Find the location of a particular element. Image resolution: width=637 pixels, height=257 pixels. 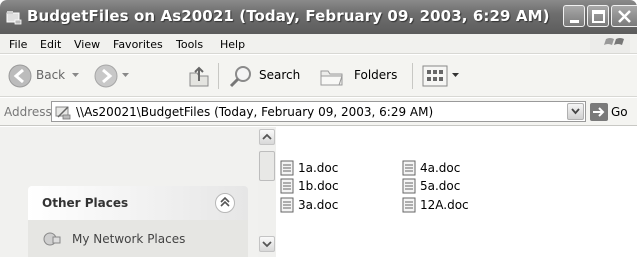

address-dropdown-button is located at coordinates (575, 111).